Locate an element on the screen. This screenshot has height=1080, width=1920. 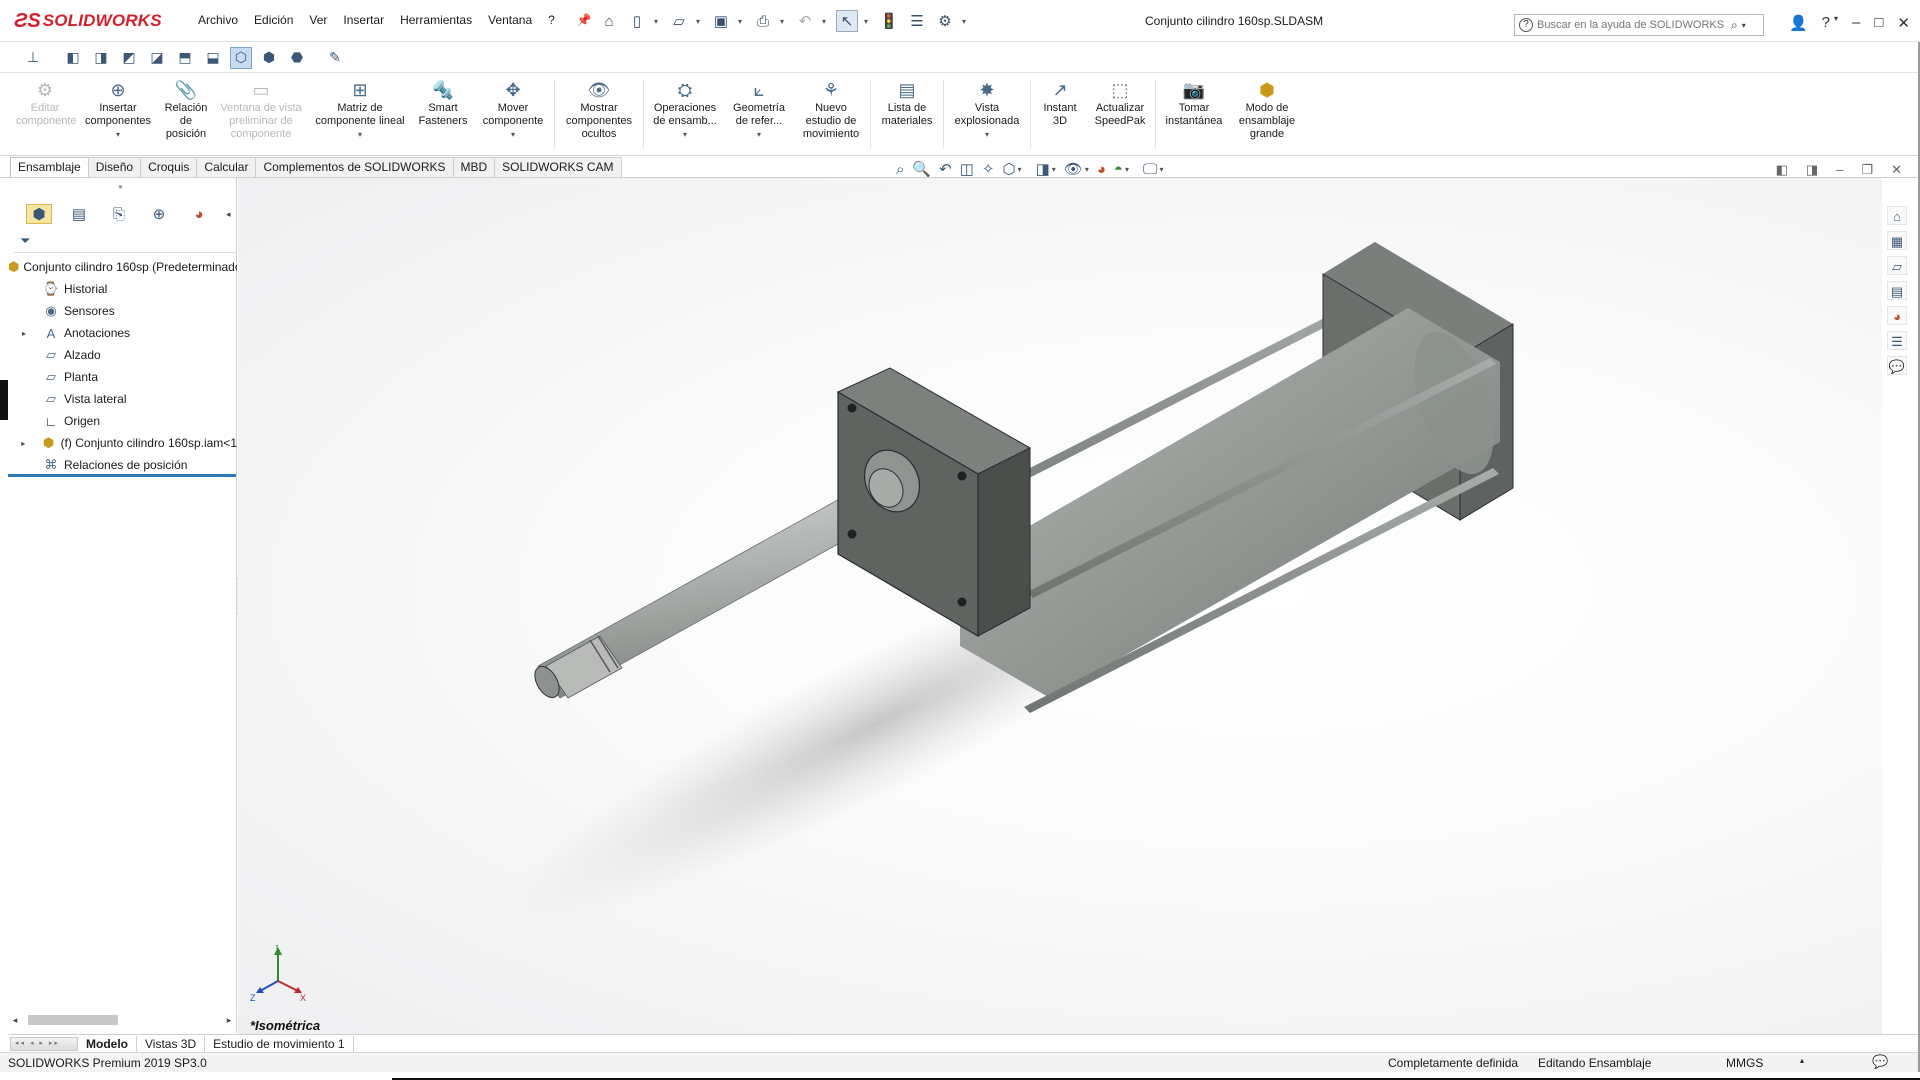
edit-appearance-icon: ◕ is located at coordinates (1101, 169).